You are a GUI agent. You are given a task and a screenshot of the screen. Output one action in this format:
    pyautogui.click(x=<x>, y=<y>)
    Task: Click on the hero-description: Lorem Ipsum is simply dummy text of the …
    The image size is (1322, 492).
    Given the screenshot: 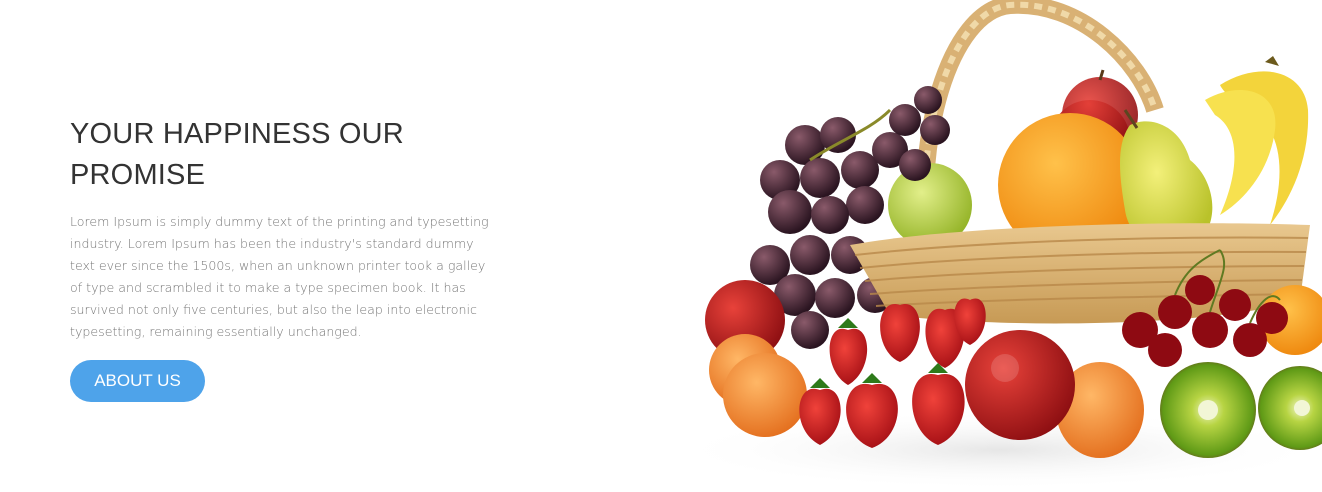 What is the action you would take?
    pyautogui.click(x=279, y=276)
    